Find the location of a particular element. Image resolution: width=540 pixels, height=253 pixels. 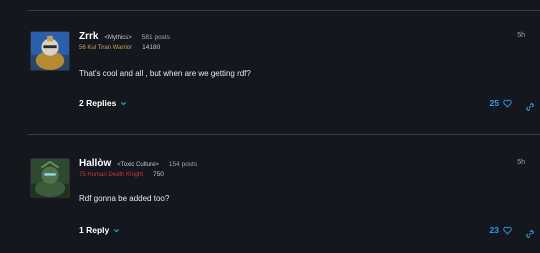

guild-tag: <Toxic Culture> is located at coordinates (138, 165).